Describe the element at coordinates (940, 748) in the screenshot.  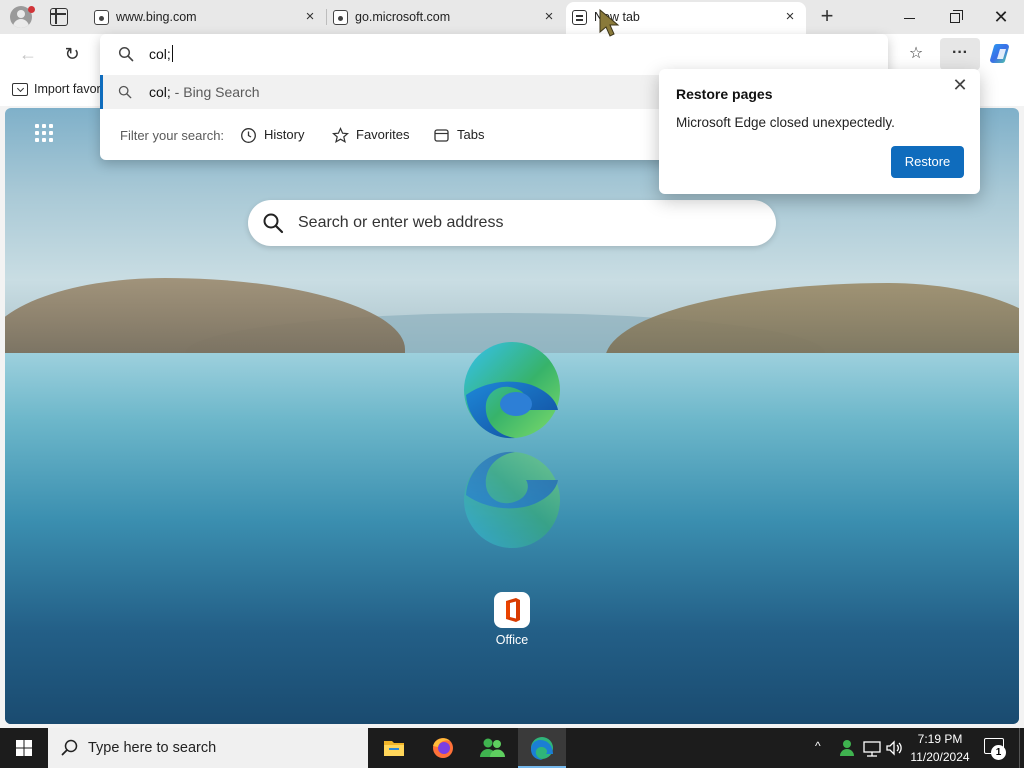
I see `taskbar-clock: 7:19 PM 11/20/2024` at that location.